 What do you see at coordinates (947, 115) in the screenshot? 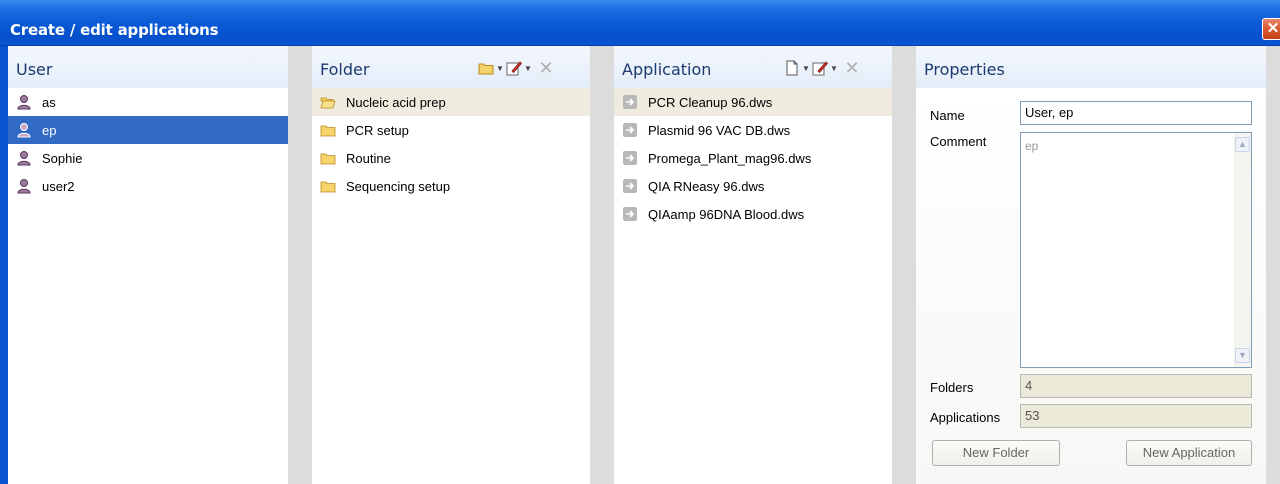
I see `name-label: Name` at bounding box center [947, 115].